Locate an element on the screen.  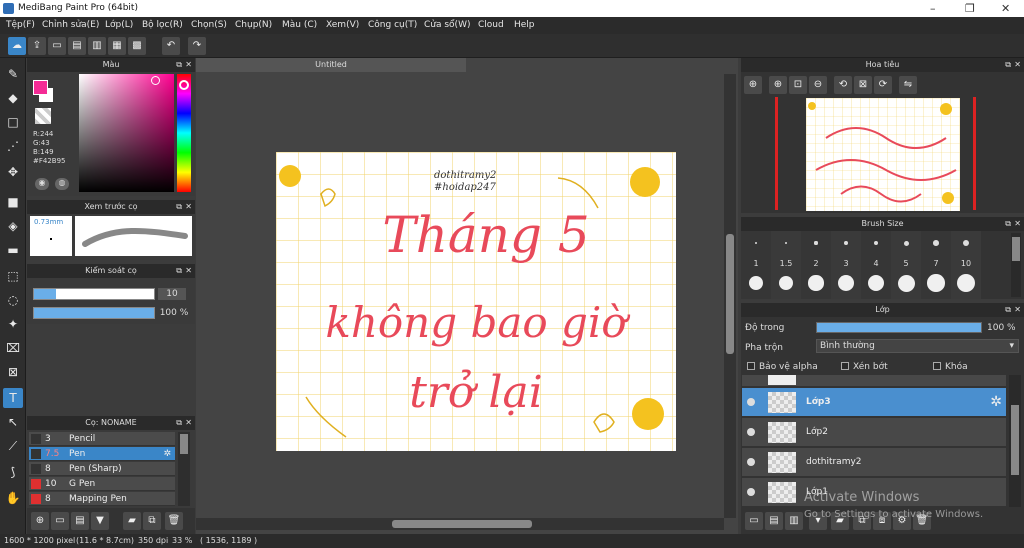
blend-mode-select: Bình thường ▾ is located at coordinates (917, 346).